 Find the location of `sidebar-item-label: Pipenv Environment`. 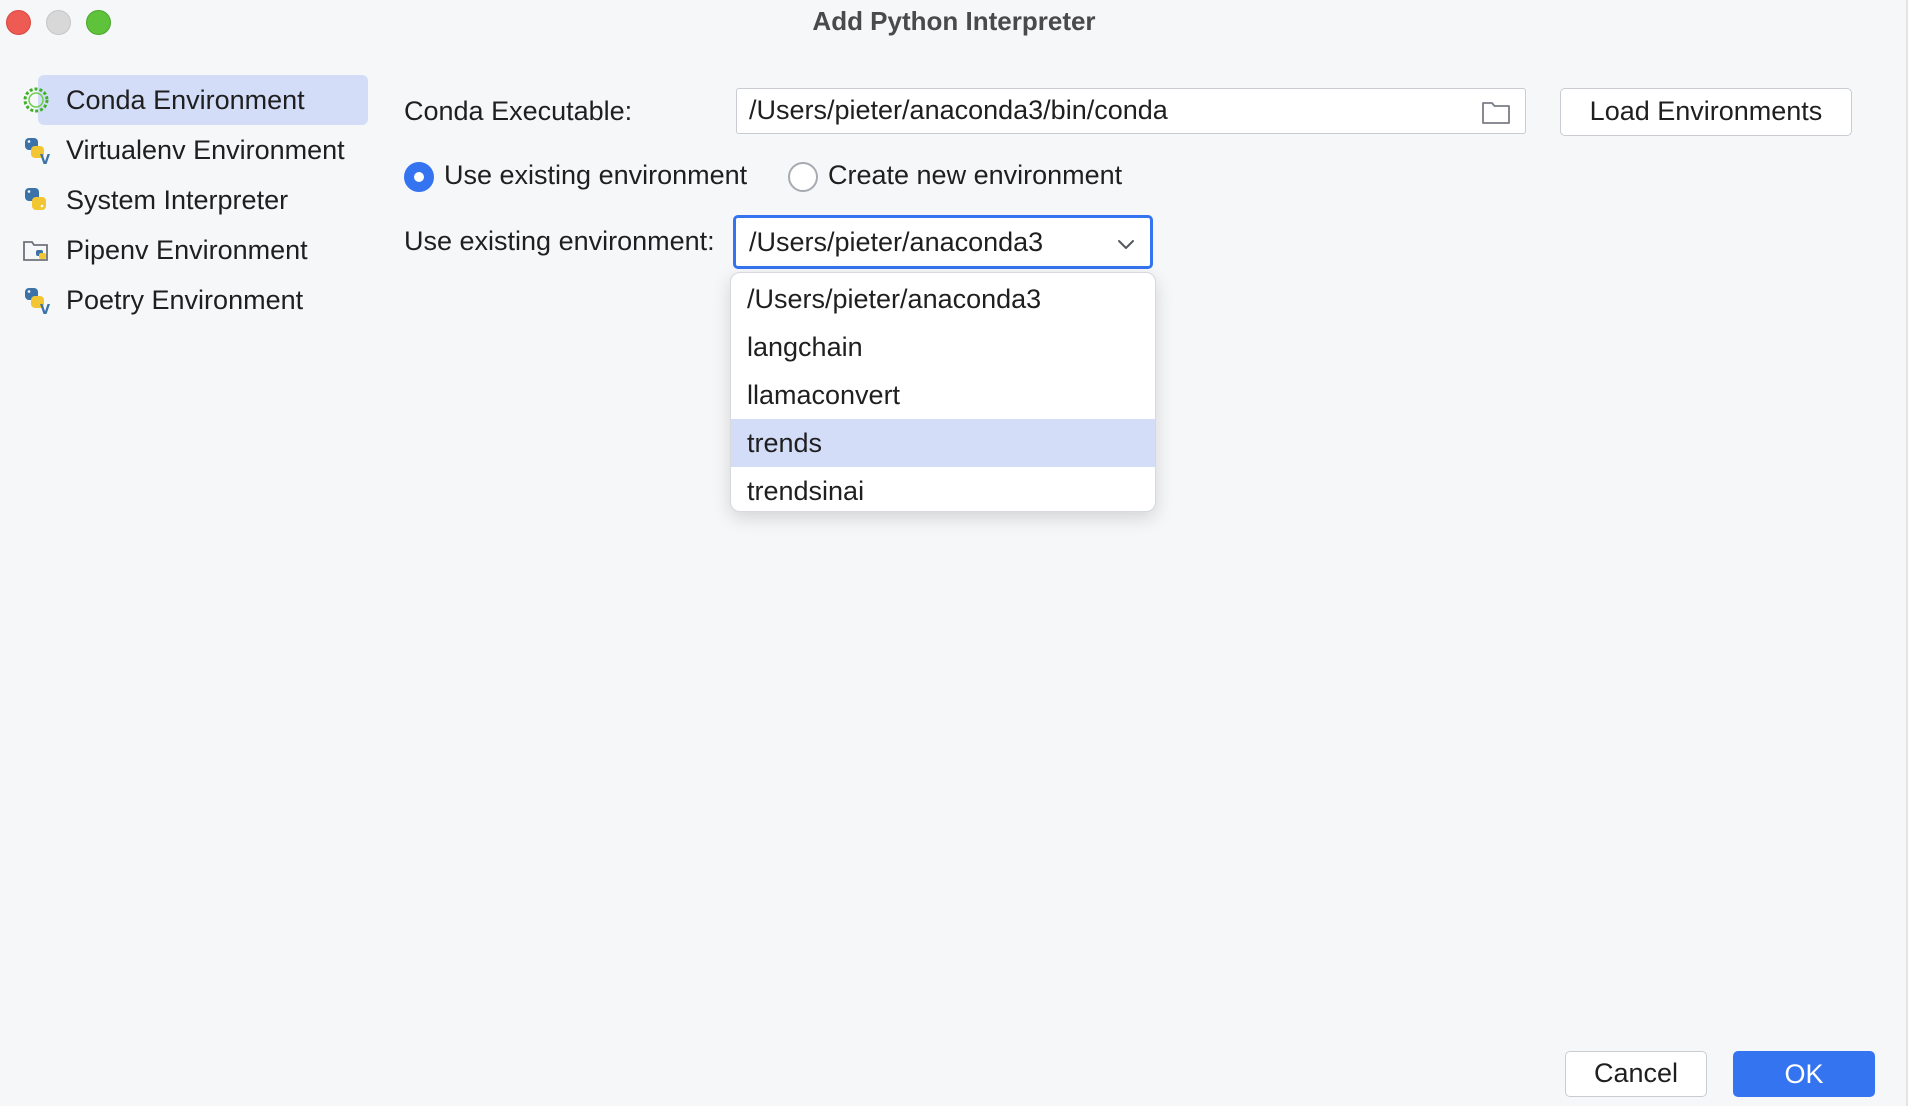

sidebar-item-label: Pipenv Environment is located at coordinates (187, 249).